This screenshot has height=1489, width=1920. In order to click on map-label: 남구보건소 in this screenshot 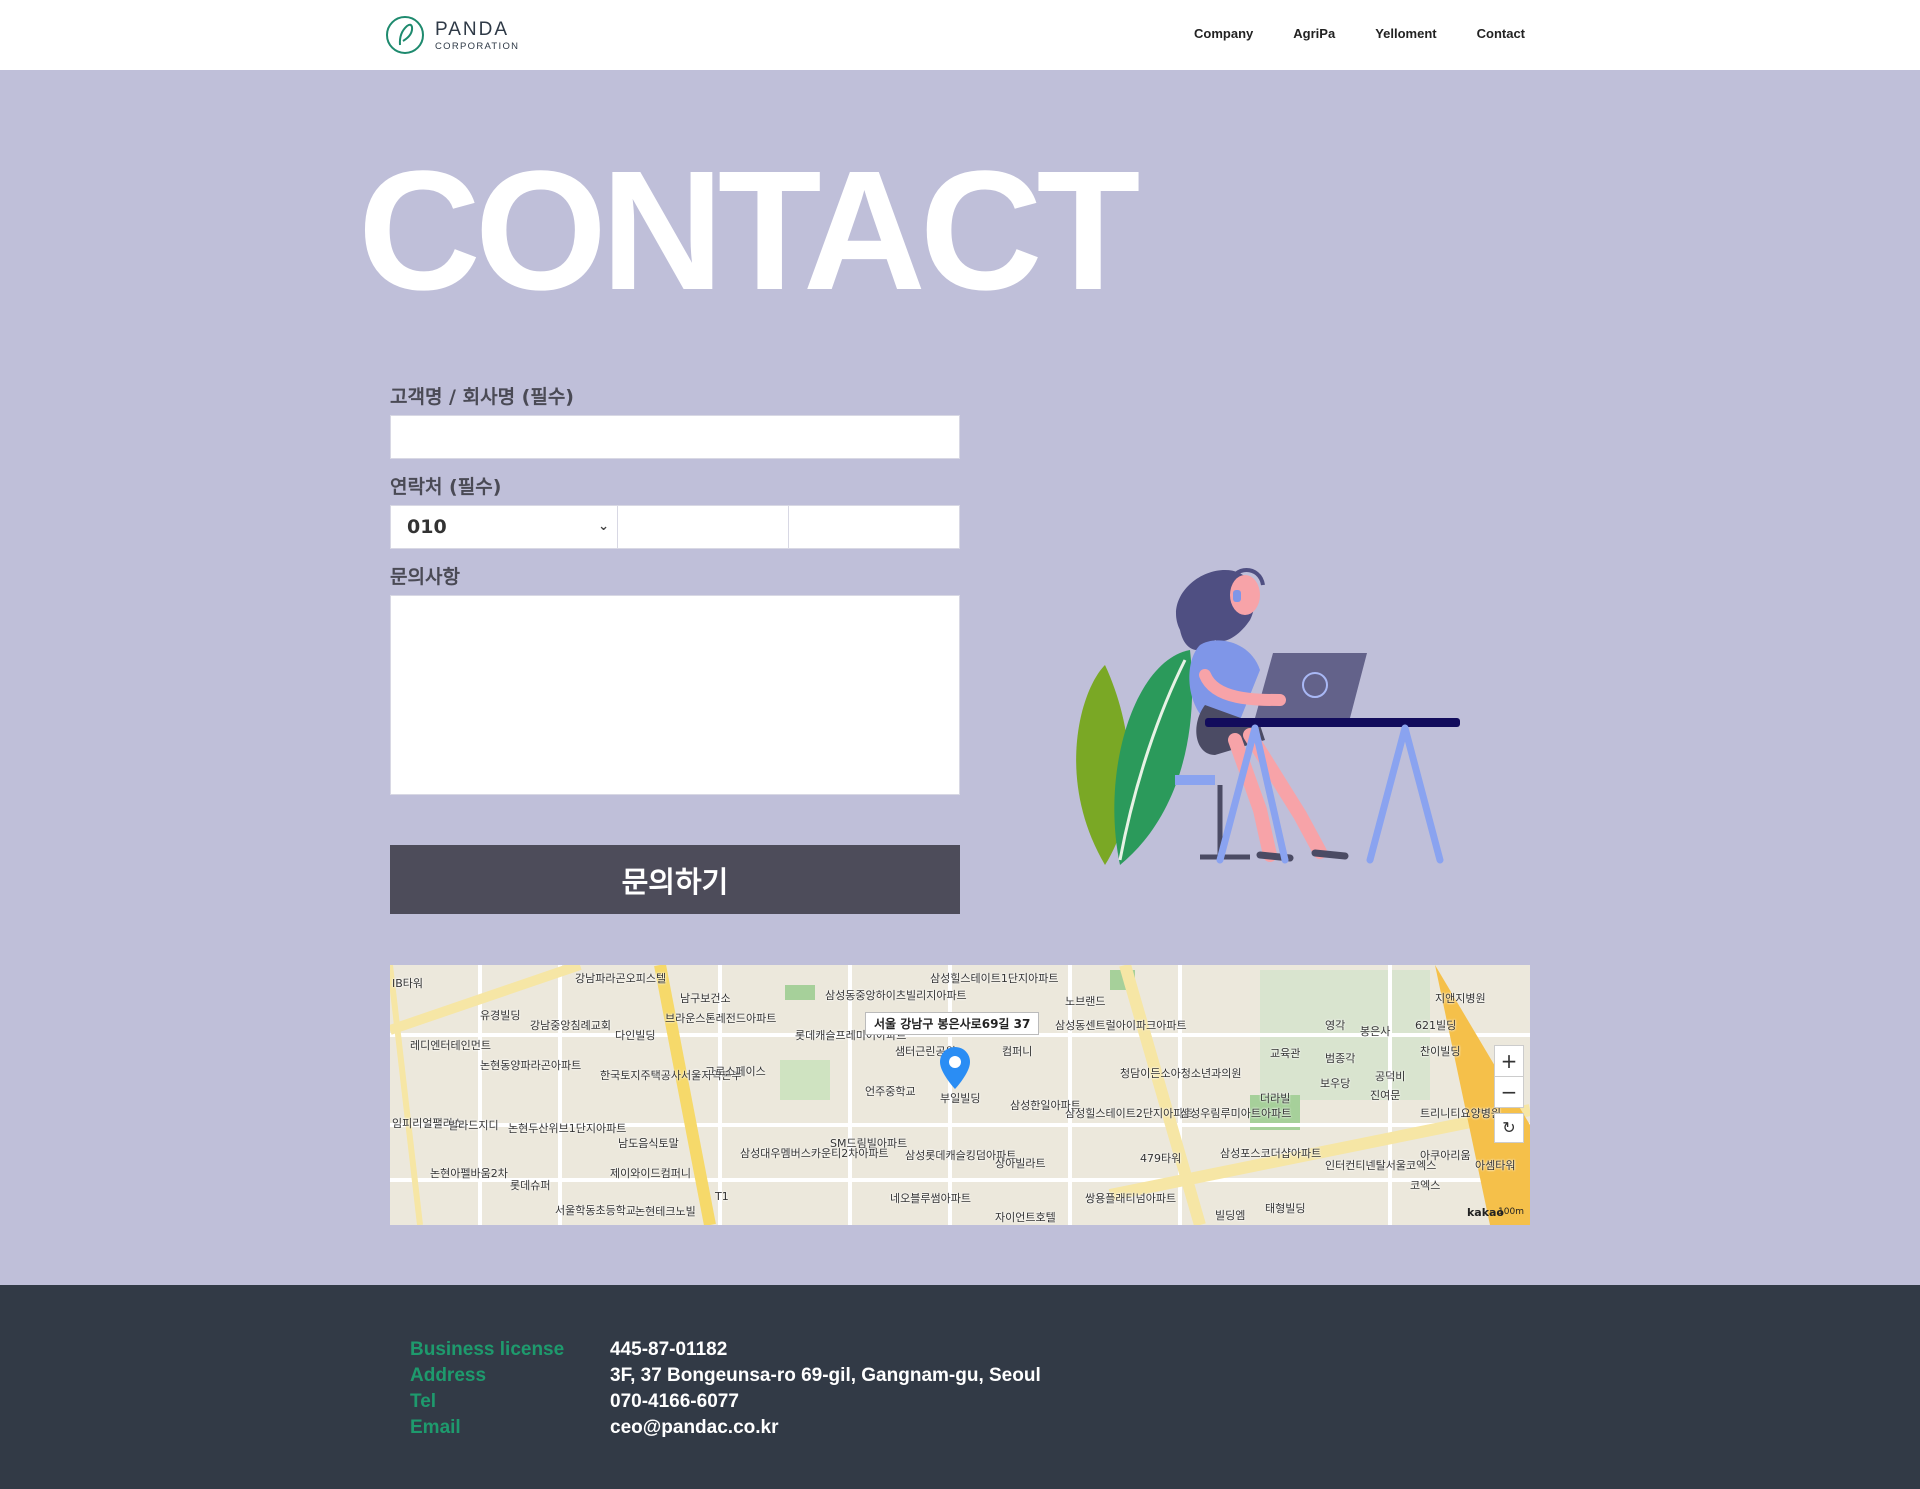, I will do `click(705, 998)`.